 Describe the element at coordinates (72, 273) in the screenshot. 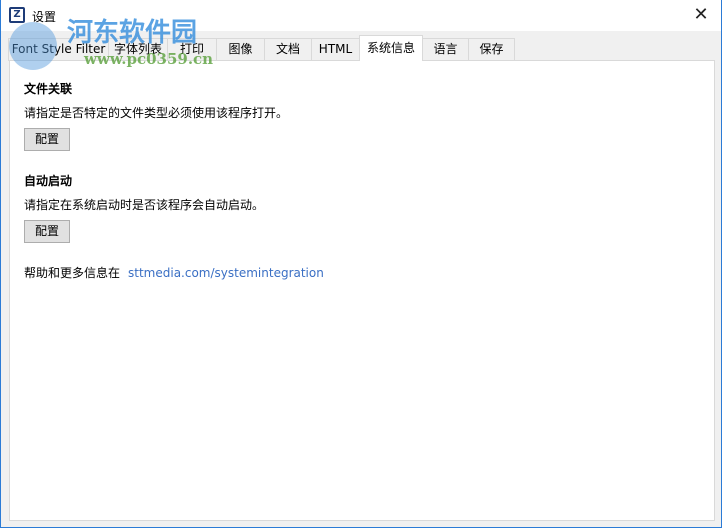

I see `help-text: 帮助和更多信息在` at that location.